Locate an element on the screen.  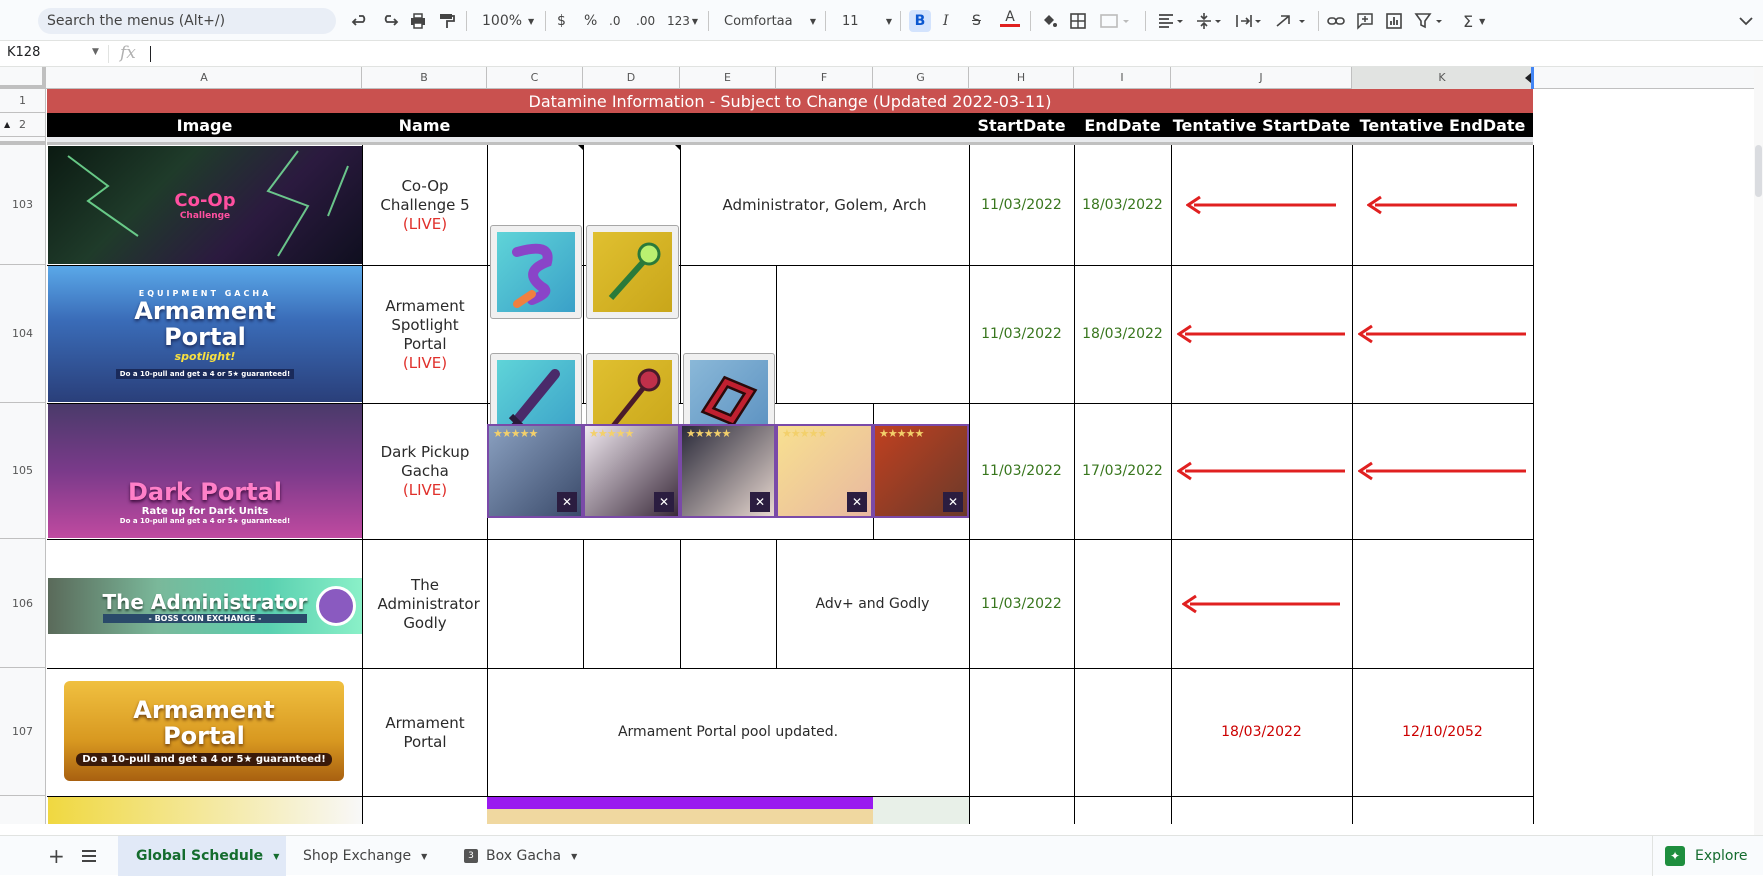
name-armament-portal: Armament Portal is located at coordinates (425, 732).